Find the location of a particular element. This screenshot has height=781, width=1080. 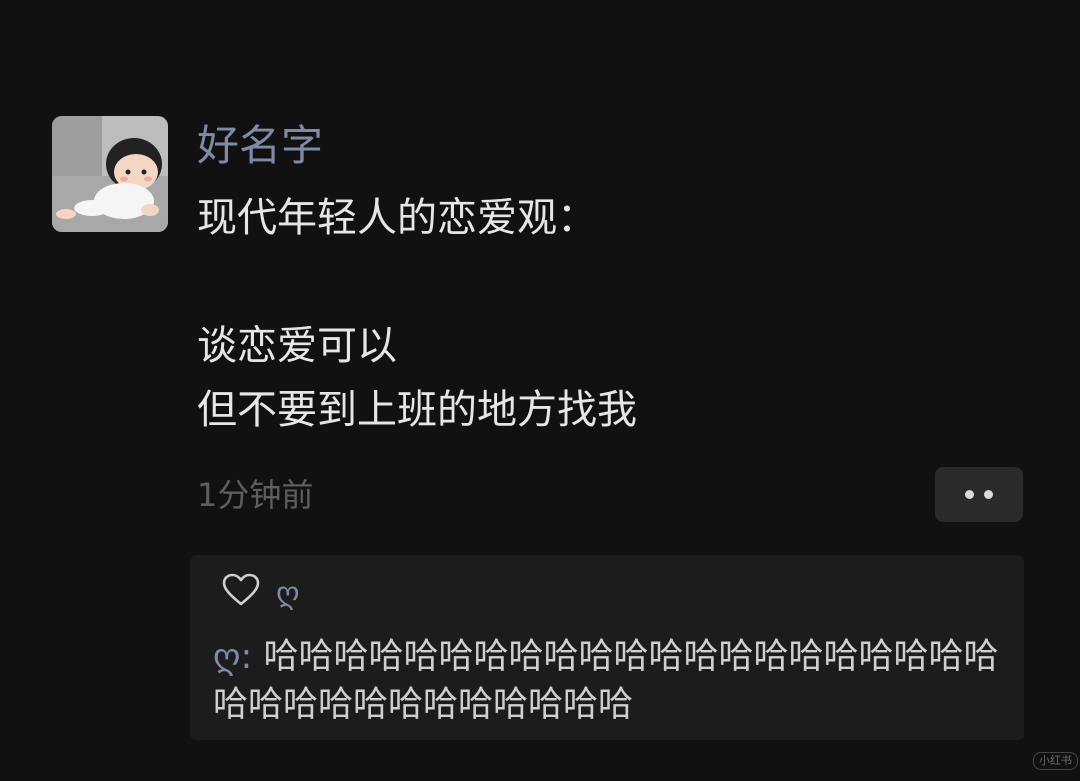

post-content: 现代年轻人的恋爱观： 谈恋爱可以 但不要到上班的地方找我 is located at coordinates (417, 314).